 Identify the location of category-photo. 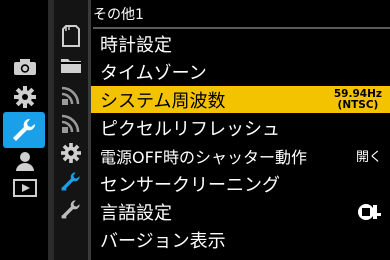
(25, 67).